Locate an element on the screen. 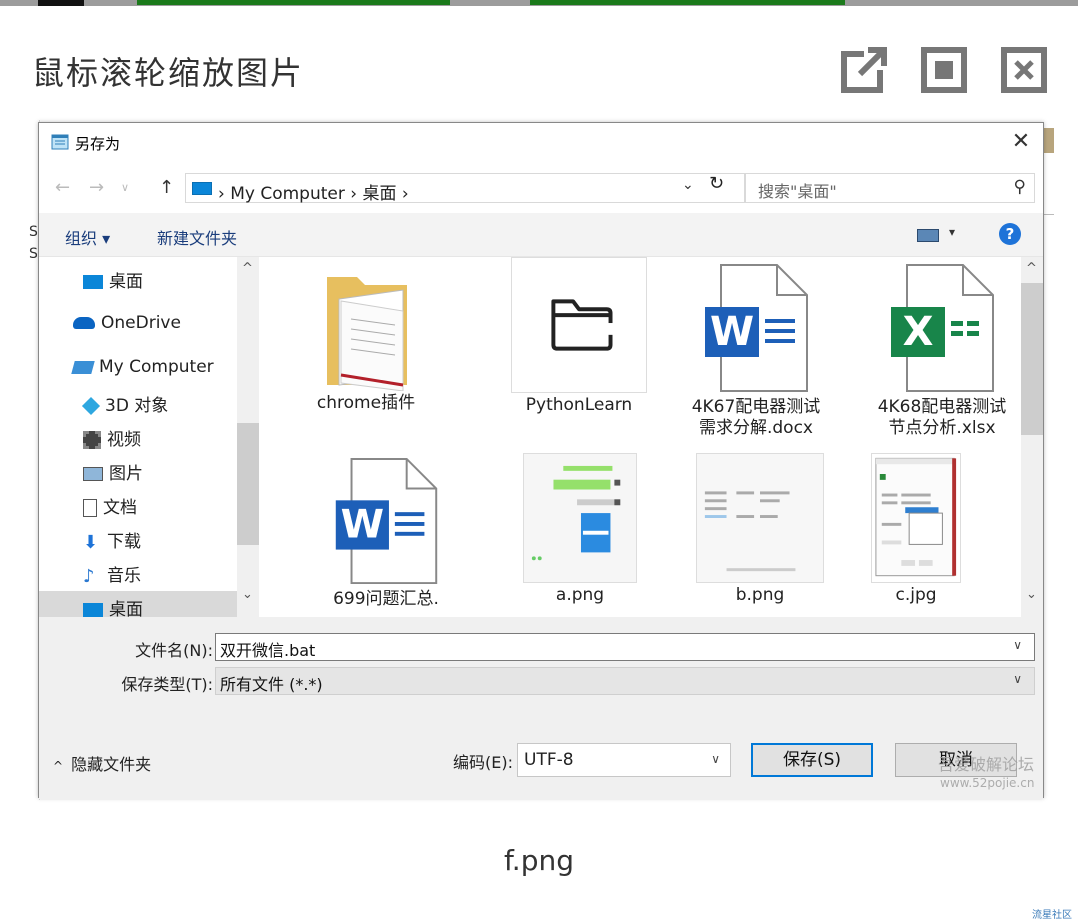 The height and width of the screenshot is (920, 1078). filetype-dropdown-icon: ∨ is located at coordinates (1017, 679).